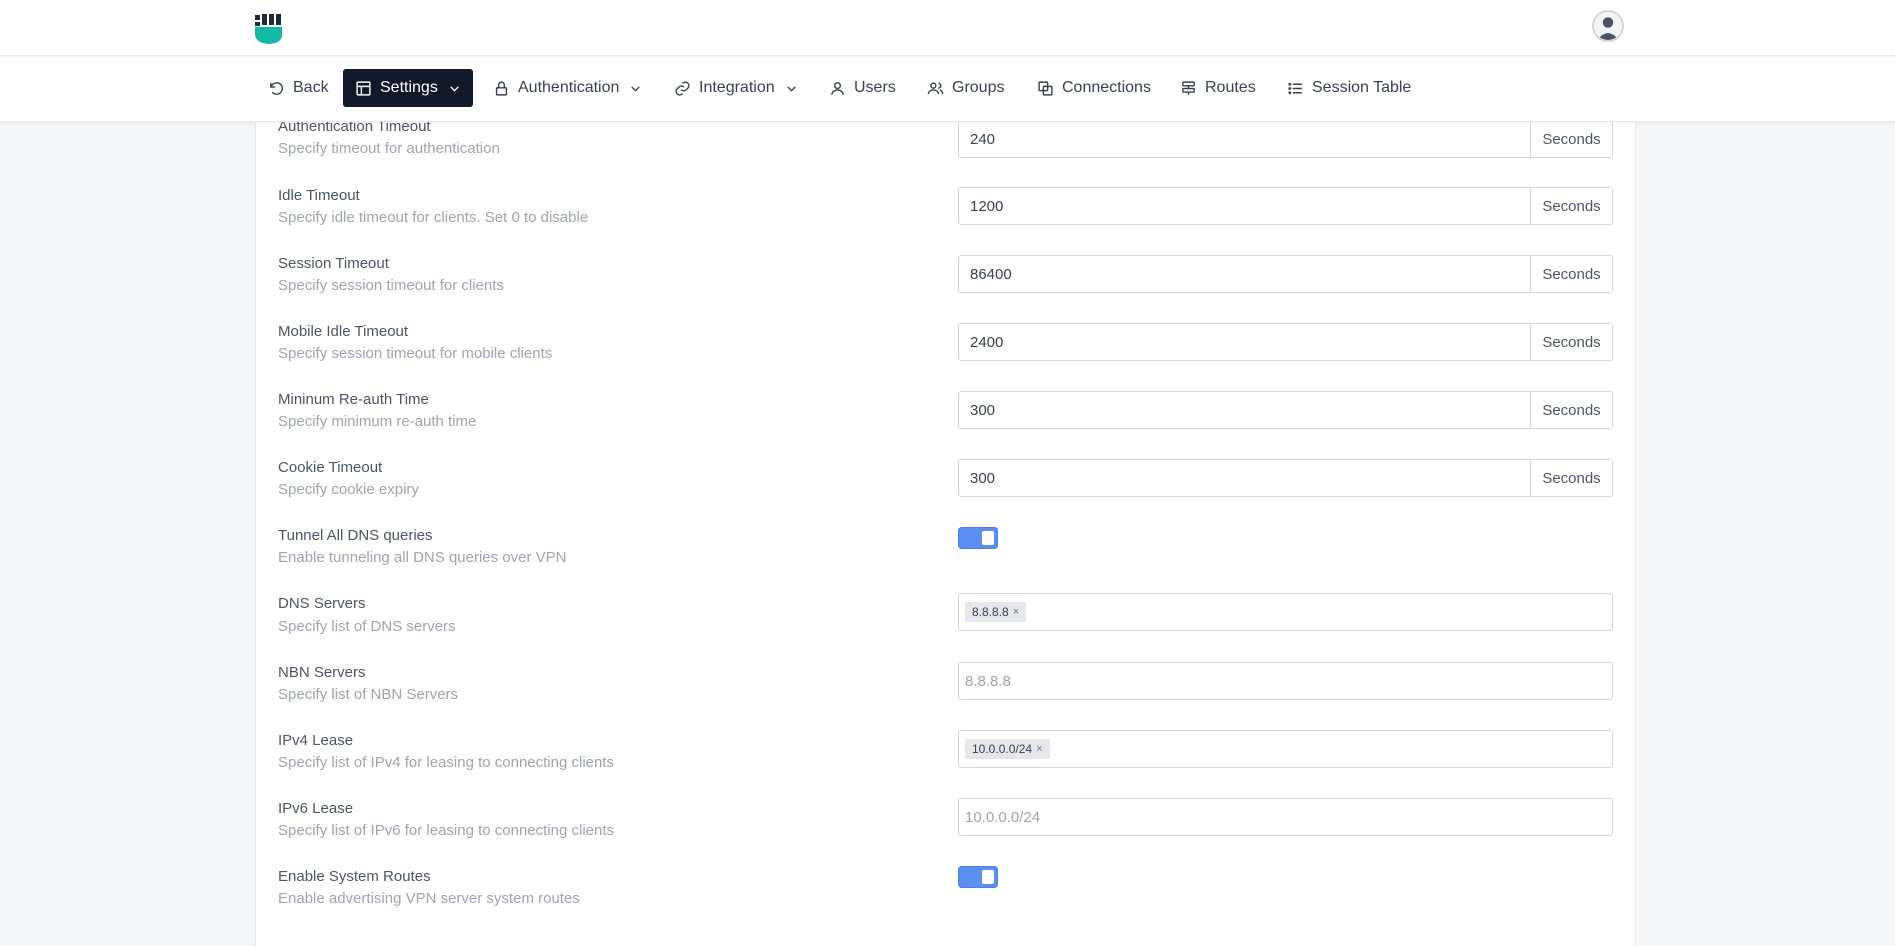 Image resolution: width=1895 pixels, height=946 pixels. I want to click on setting-label: Cookie Timeout, so click(330, 467).